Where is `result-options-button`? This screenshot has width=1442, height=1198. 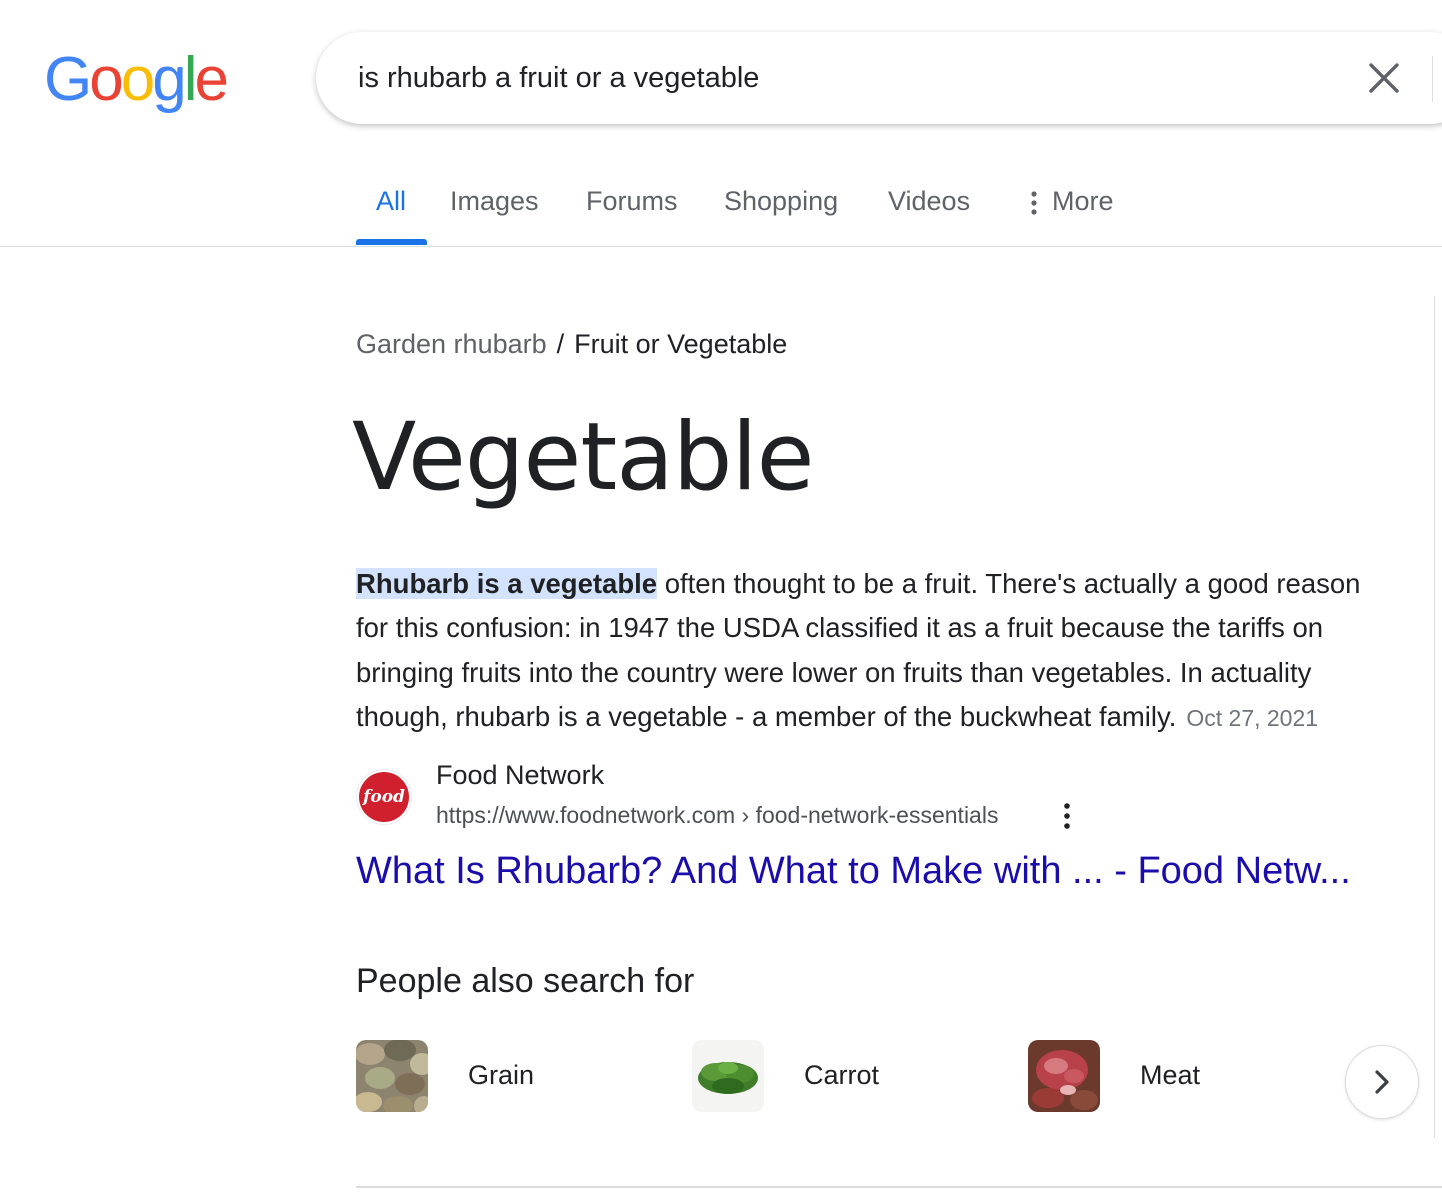 result-options-button is located at coordinates (1067, 817).